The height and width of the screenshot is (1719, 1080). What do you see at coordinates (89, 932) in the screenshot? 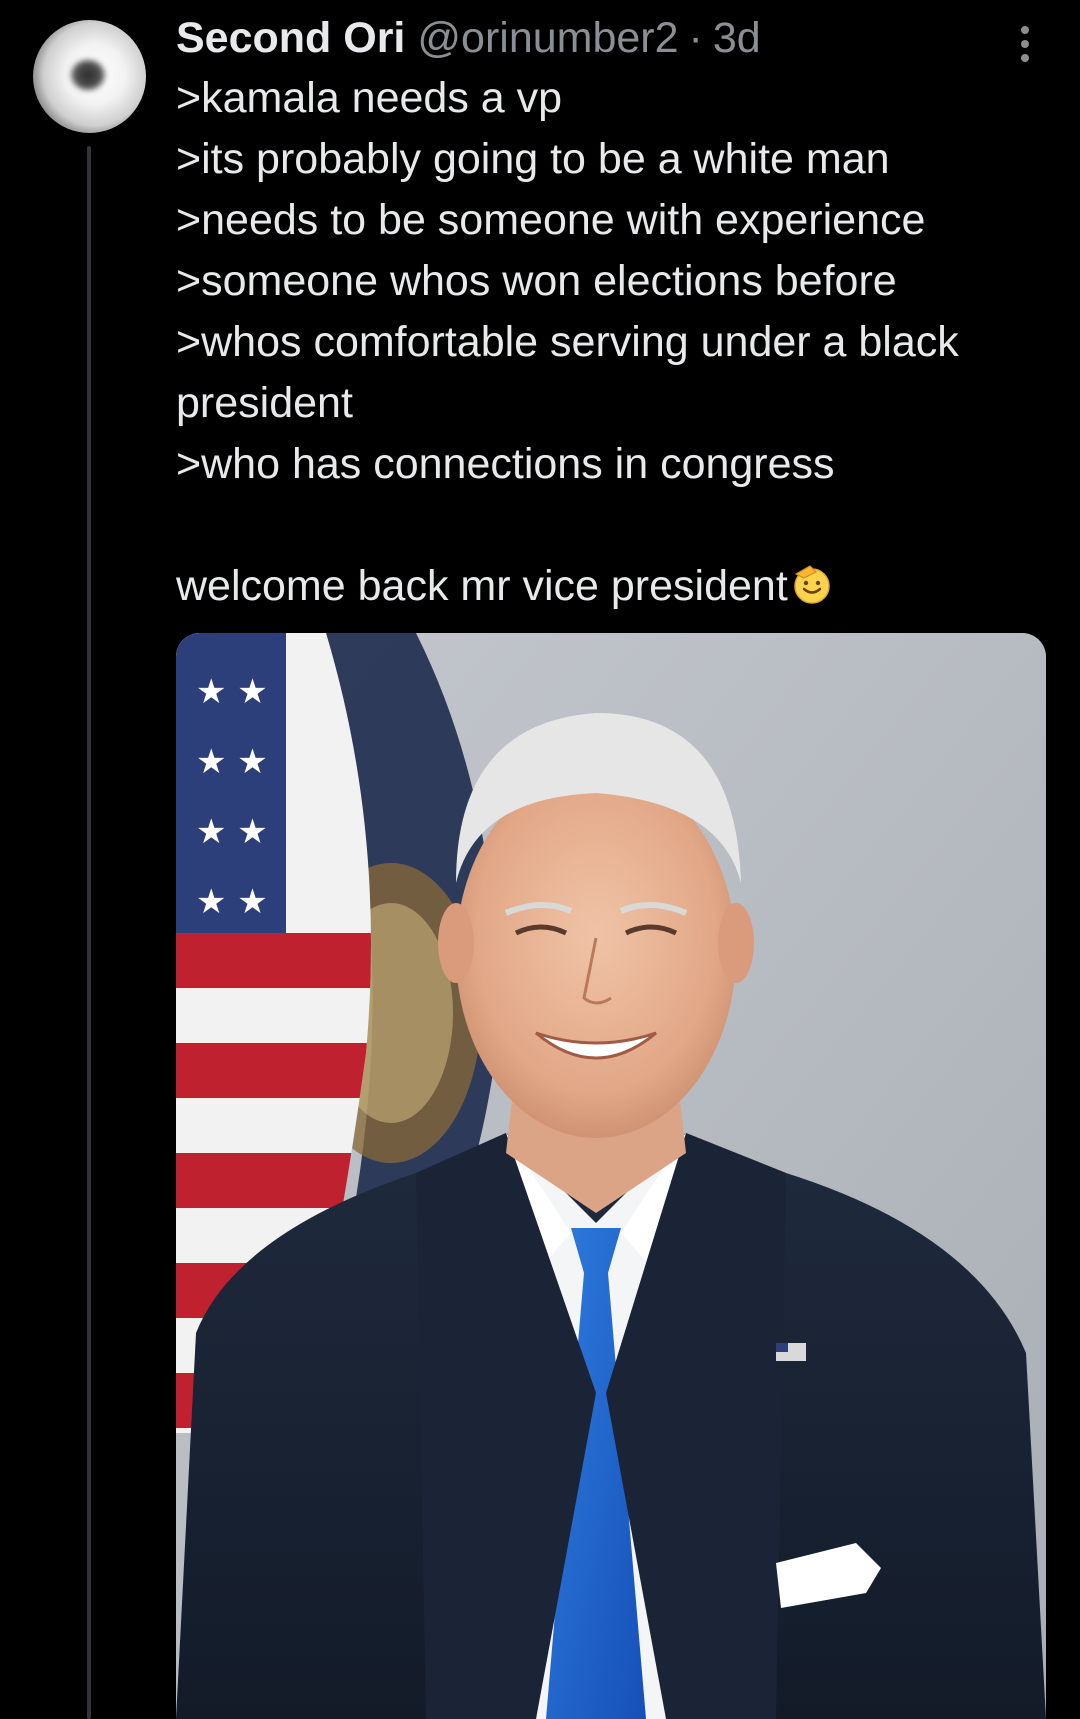
I see `thread-line` at bounding box center [89, 932].